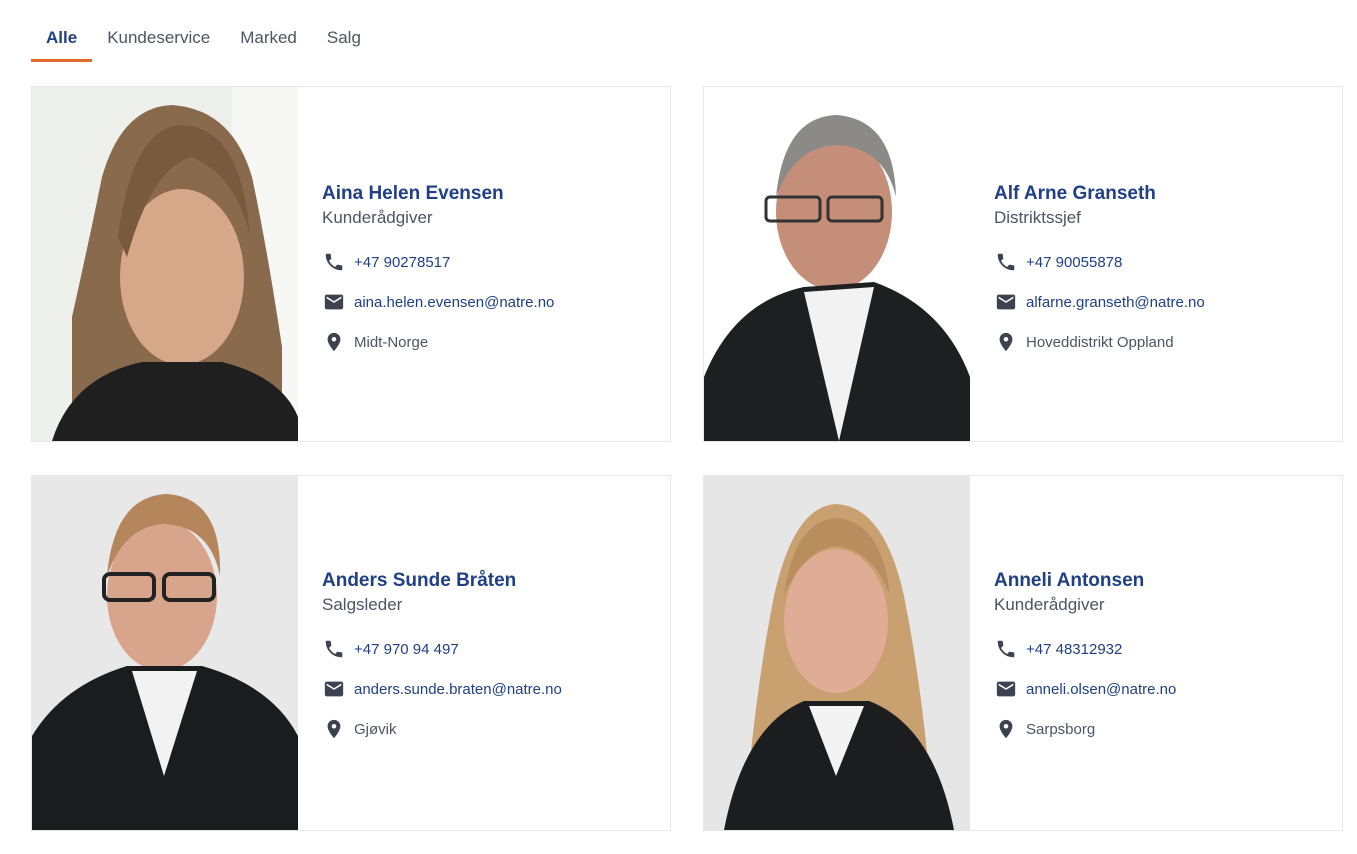 The height and width of the screenshot is (854, 1357). I want to click on email-row: alfarne.granseth@natre.no, so click(1164, 302).